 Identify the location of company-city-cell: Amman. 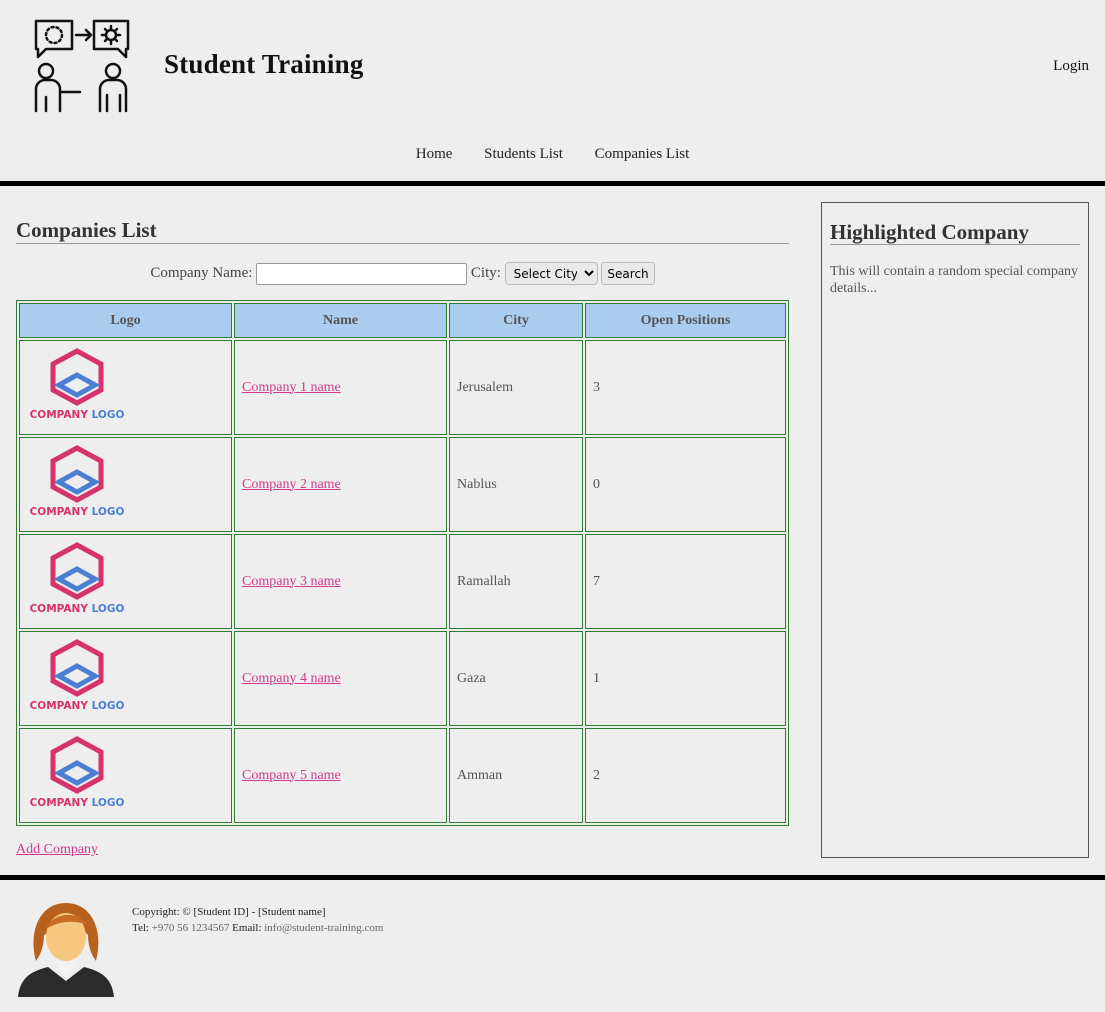
(516, 775).